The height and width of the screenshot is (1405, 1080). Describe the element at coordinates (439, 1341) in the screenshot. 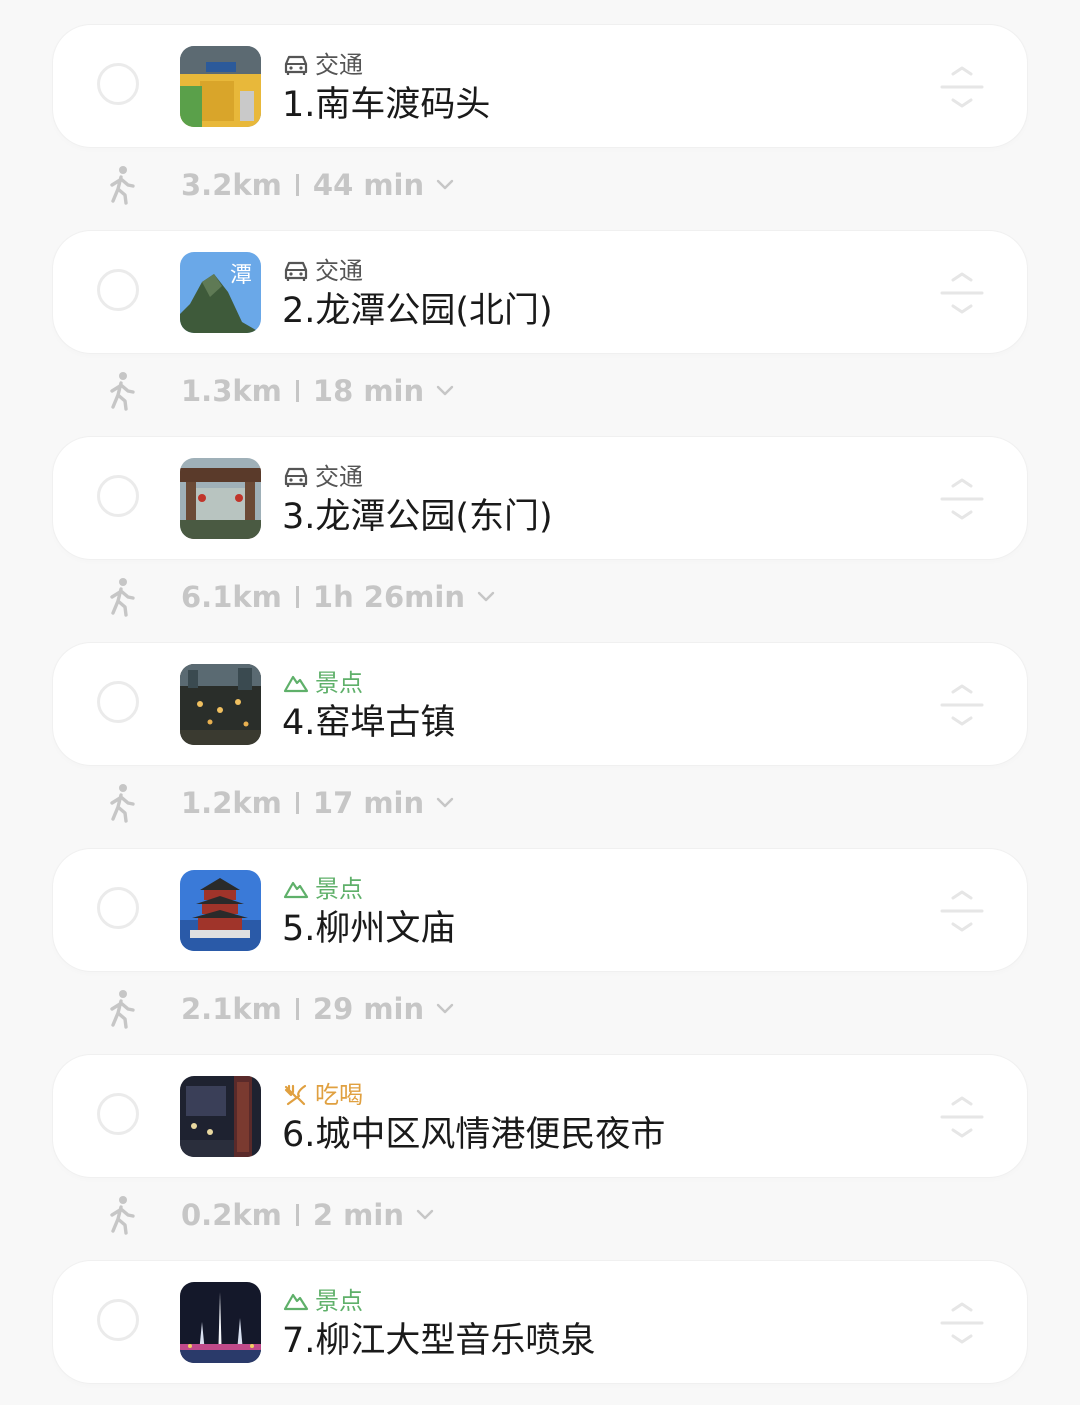

I see `stop-title: 7.柳江大型音乐喷泉` at that location.